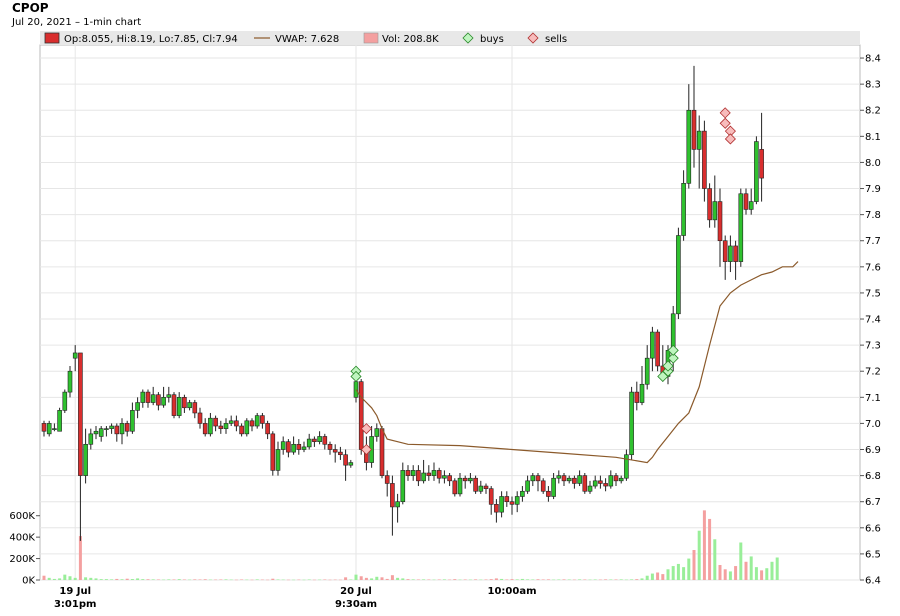 The width and height of the screenshot is (900, 616). I want to click on price-tick-label: 6.4, so click(873, 581).